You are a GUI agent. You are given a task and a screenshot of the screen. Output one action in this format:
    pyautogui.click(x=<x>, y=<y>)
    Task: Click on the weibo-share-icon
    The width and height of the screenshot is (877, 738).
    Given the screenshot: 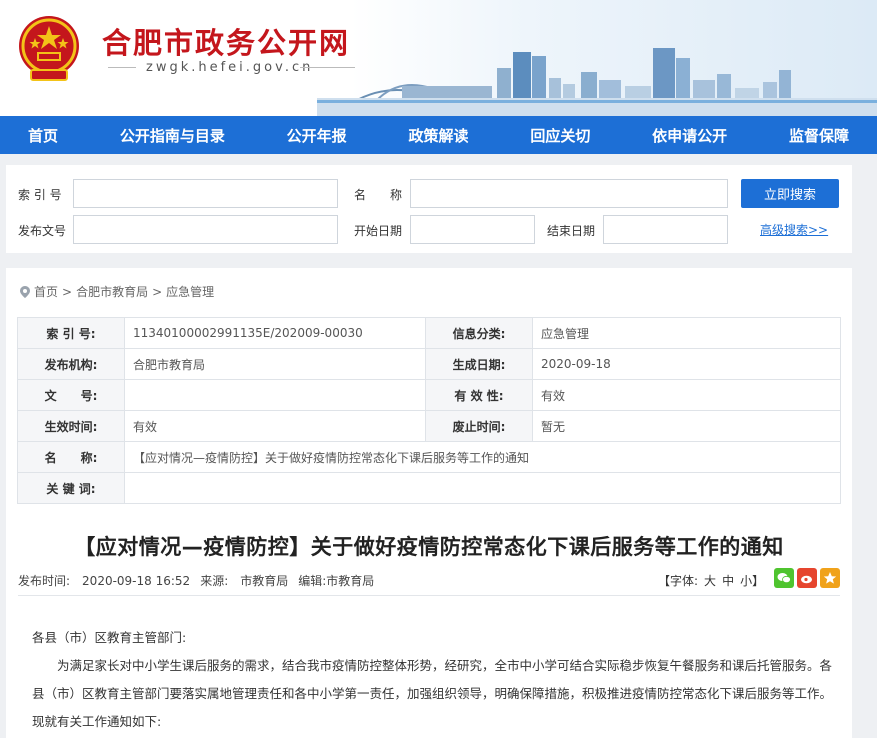 What is the action you would take?
    pyautogui.click(x=807, y=578)
    